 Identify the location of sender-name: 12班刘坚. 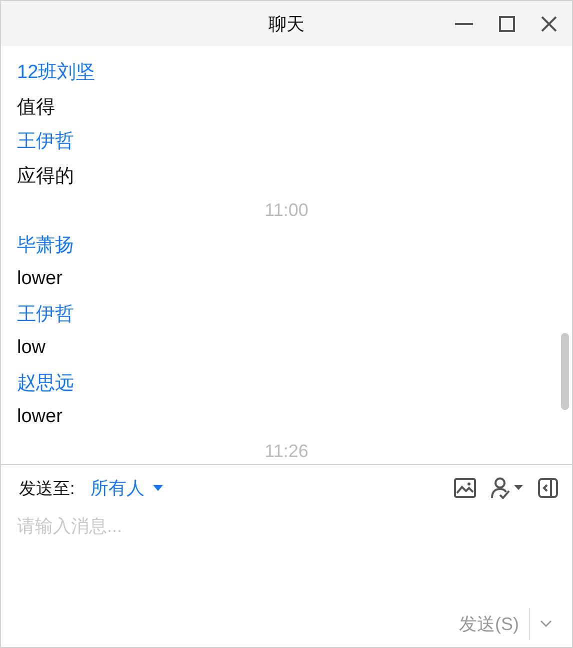
(56, 72).